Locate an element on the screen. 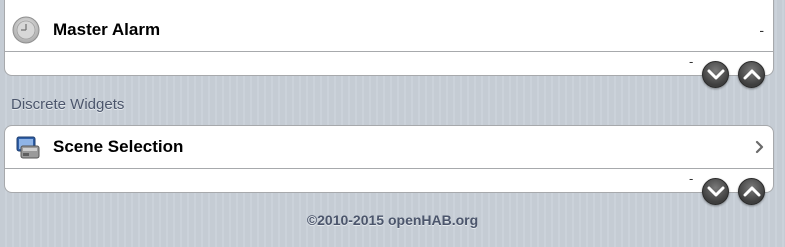 The width and height of the screenshot is (785, 247). scene-selection-icon is located at coordinates (28, 148).